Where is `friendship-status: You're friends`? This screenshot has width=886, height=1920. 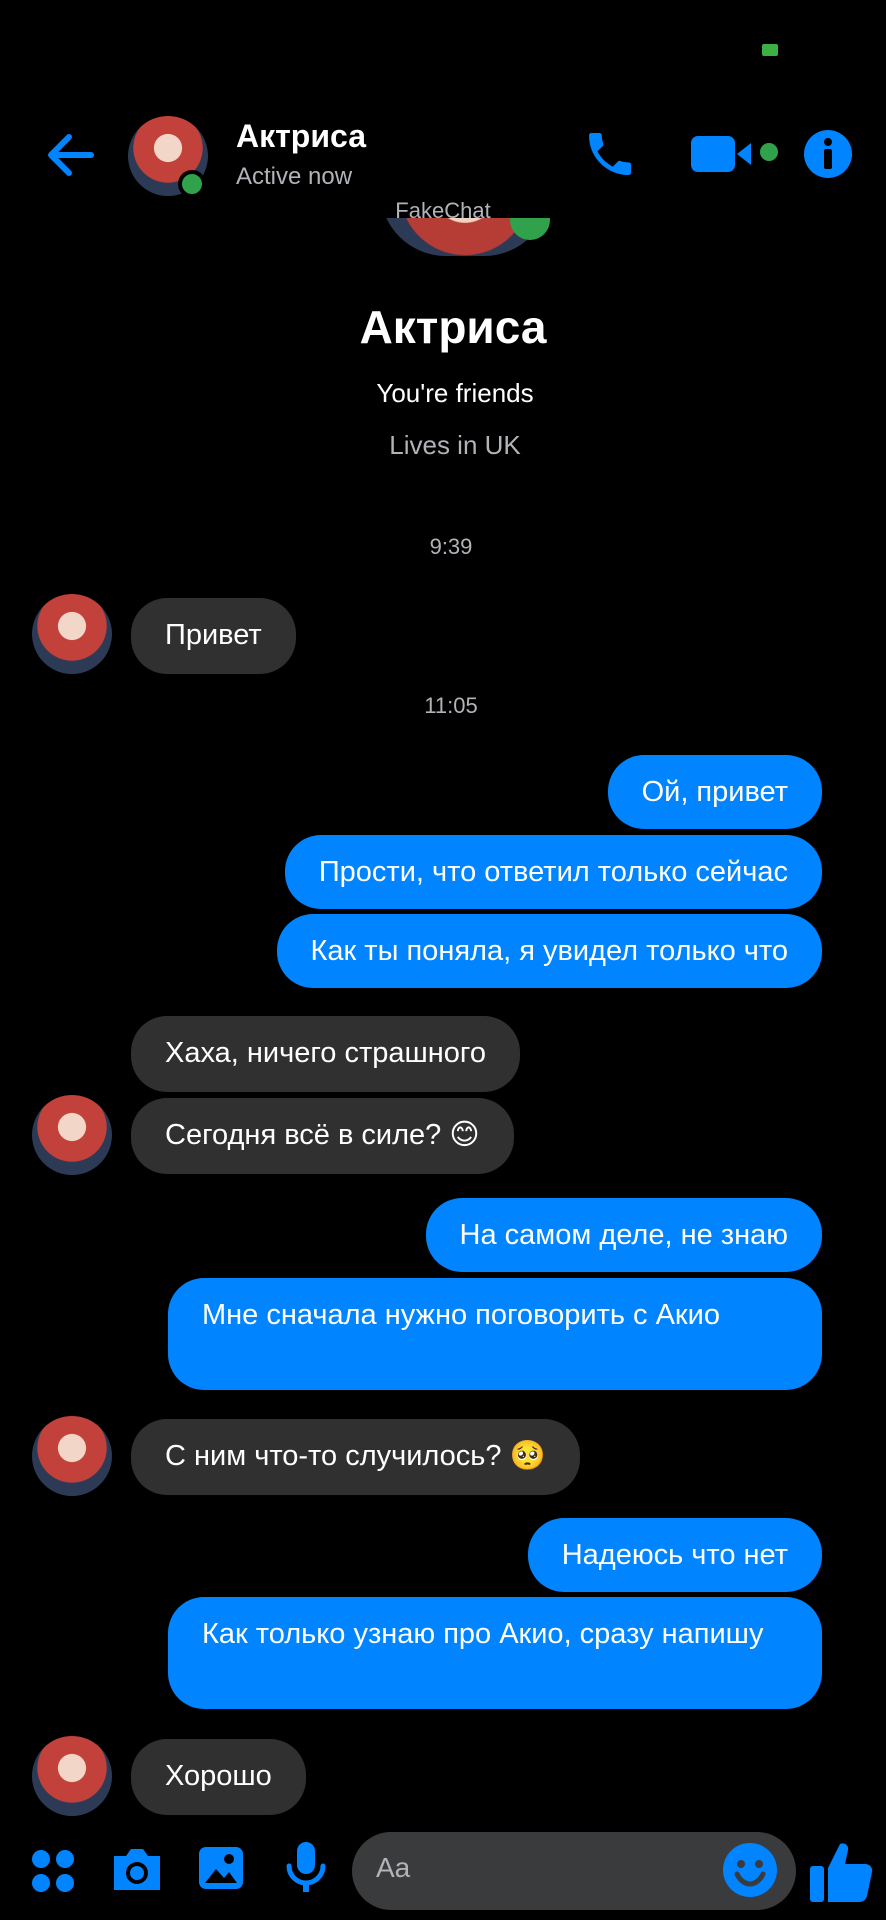 friendship-status: You're friends is located at coordinates (455, 393).